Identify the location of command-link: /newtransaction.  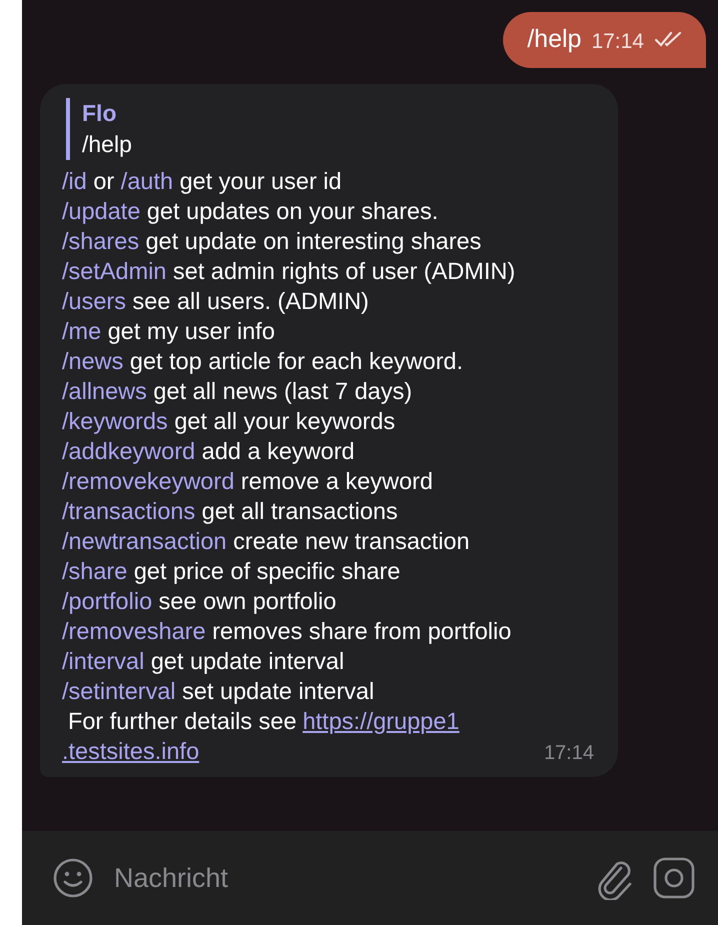
(144, 541).